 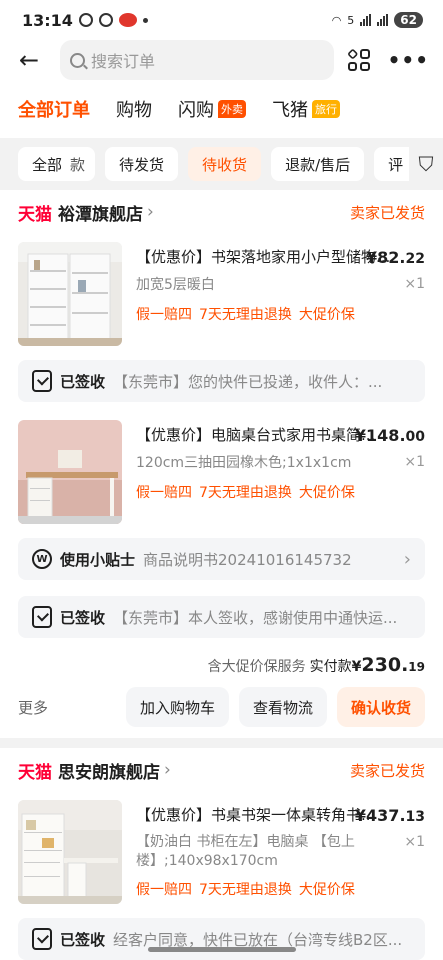 I want to click on search-icon, so click(x=77, y=60).